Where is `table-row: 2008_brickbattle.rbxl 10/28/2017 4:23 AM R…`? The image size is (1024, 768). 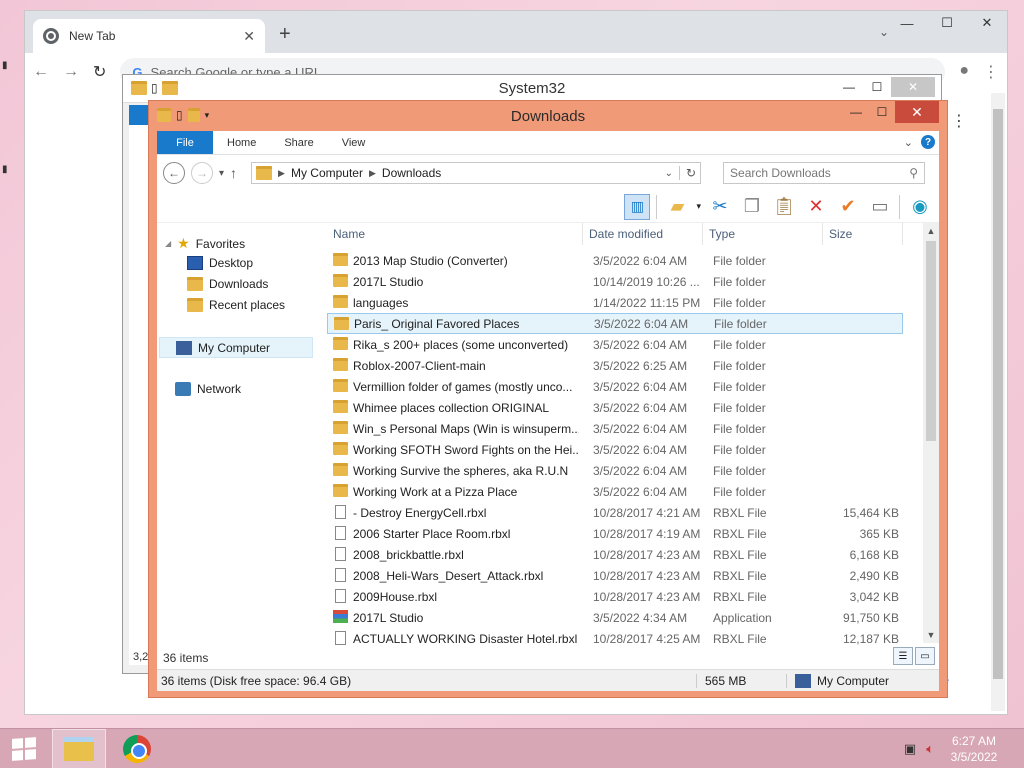 table-row: 2008_brickbattle.rbxl 10/28/2017 4:23 AM R… is located at coordinates (615, 554).